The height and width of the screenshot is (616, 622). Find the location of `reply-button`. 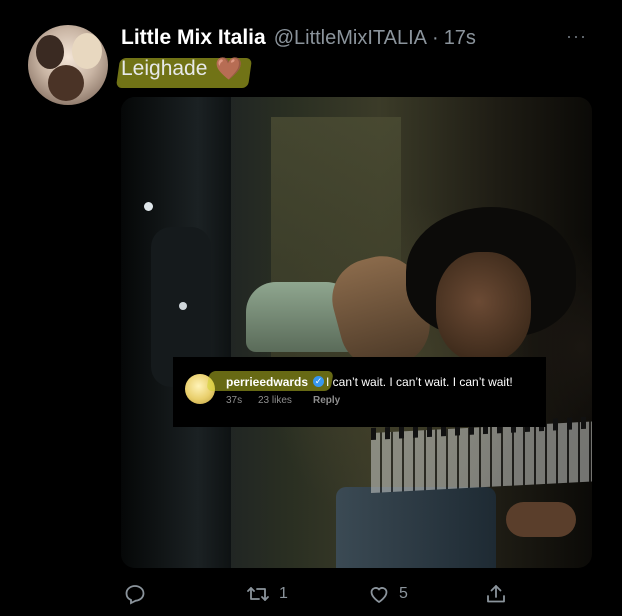

reply-button is located at coordinates (135, 594).